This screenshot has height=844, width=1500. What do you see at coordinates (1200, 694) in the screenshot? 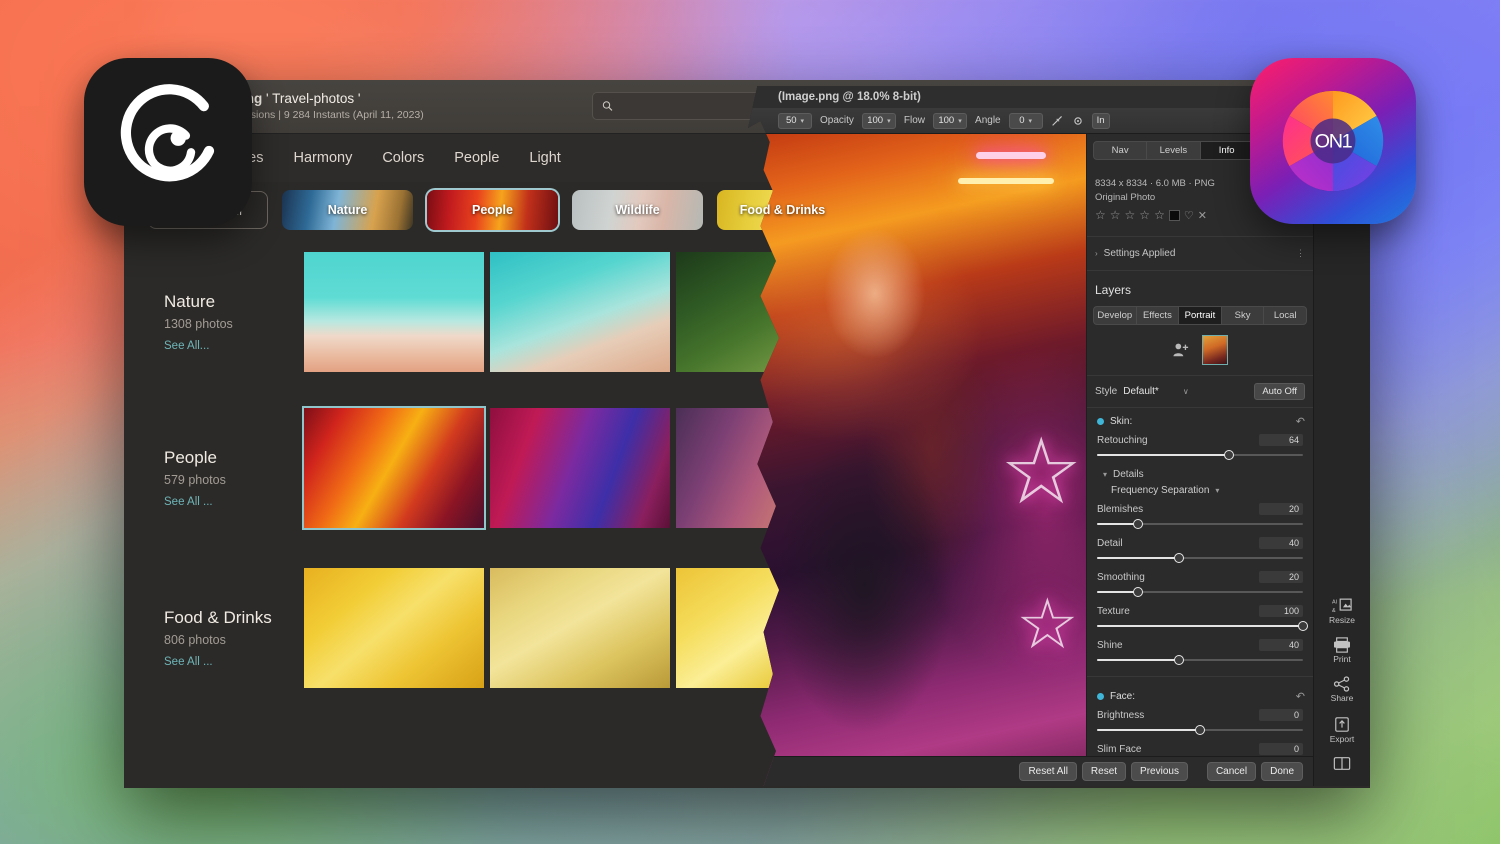
I see `group-header-face: Face: ↶` at bounding box center [1200, 694].